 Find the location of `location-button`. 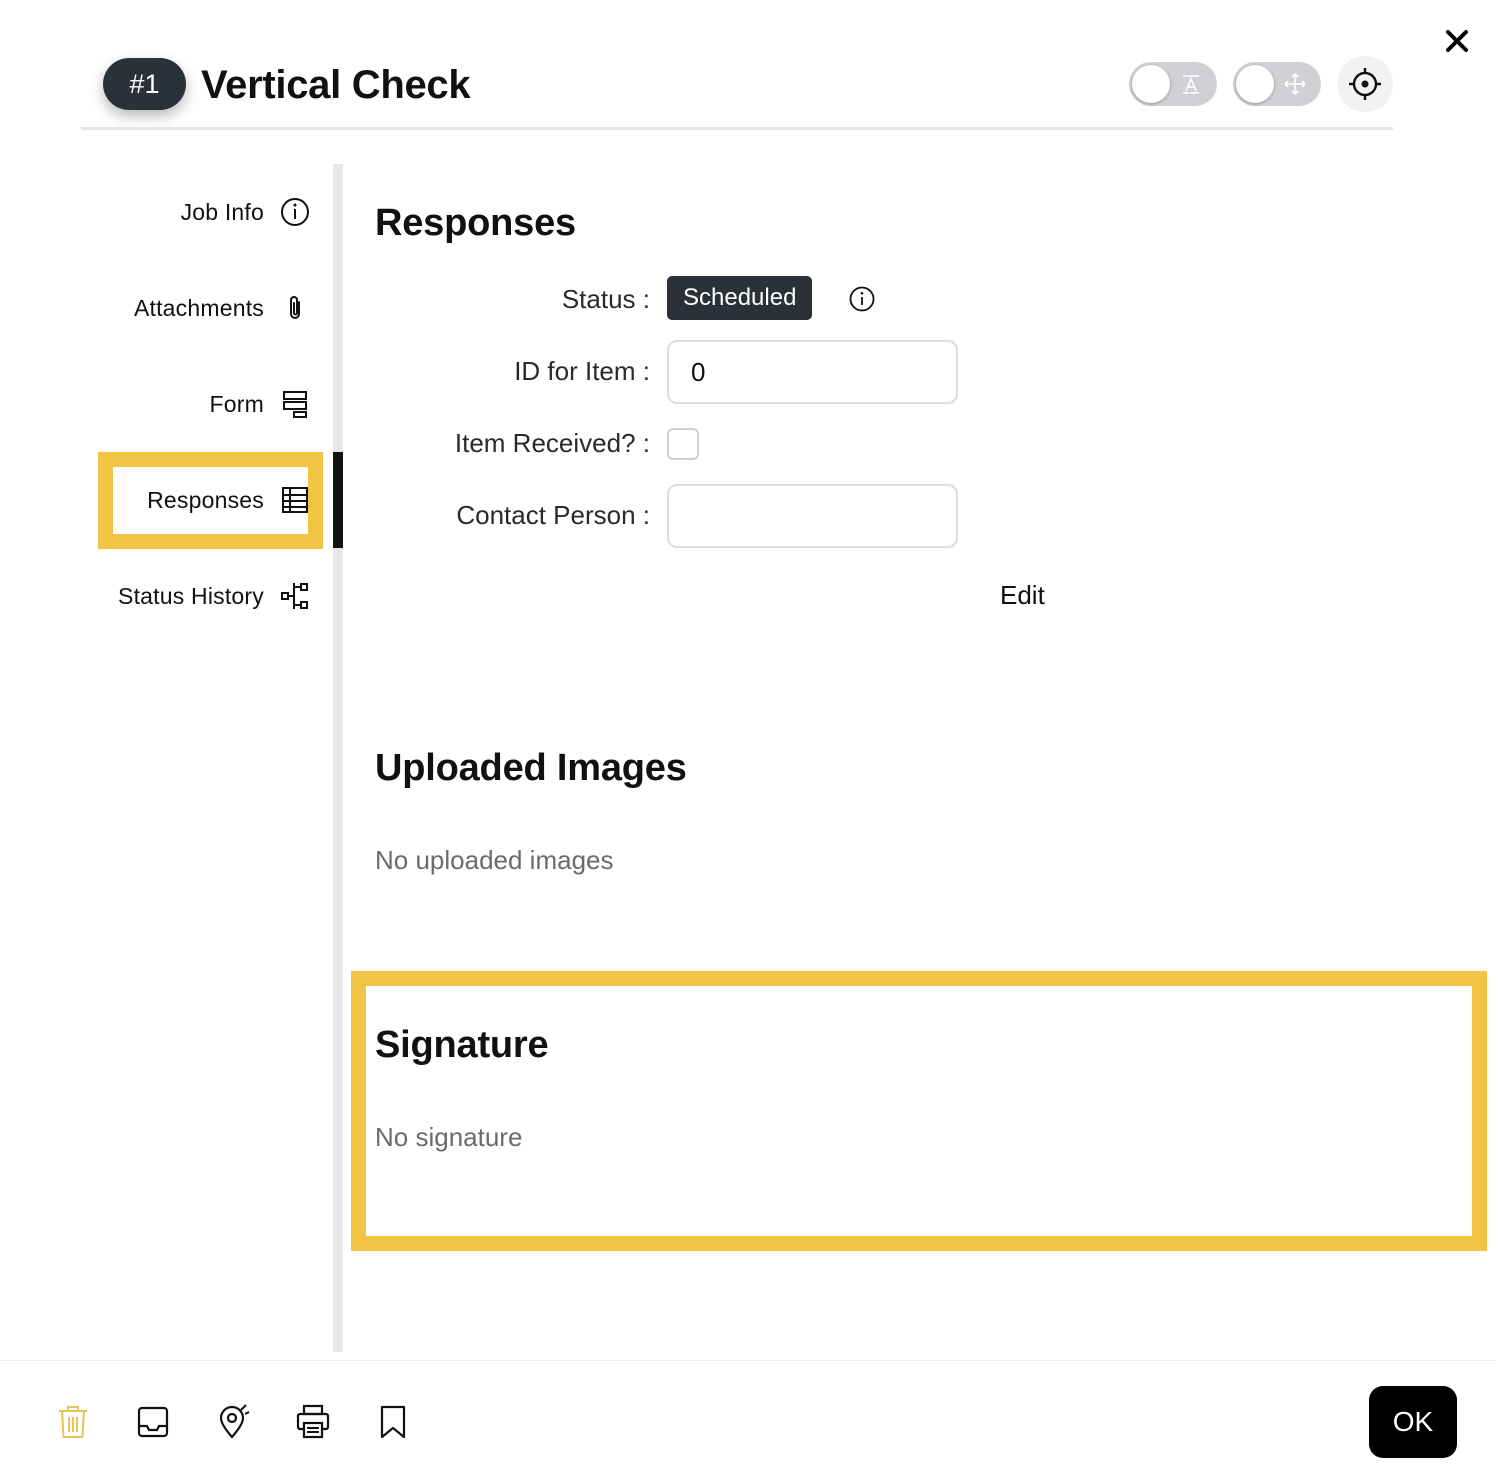

location-button is located at coordinates (233, 1422).